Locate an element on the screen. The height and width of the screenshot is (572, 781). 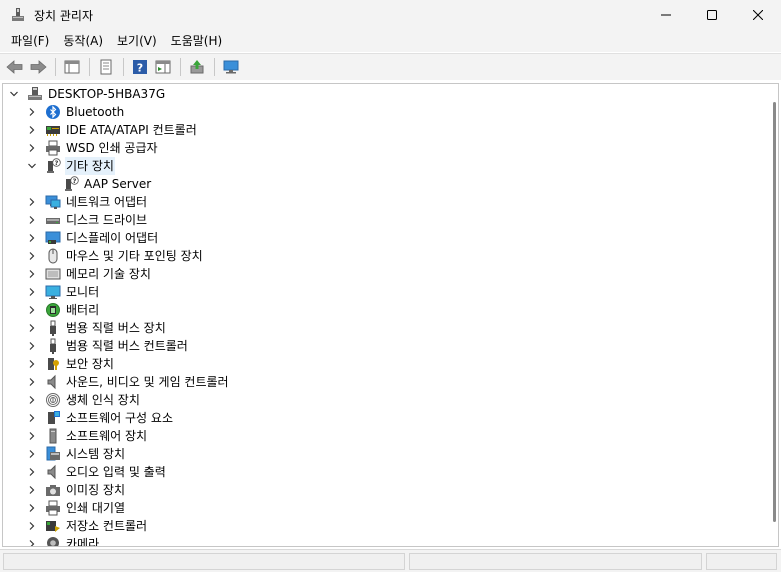
tree-category: IDE ATA/ATAPI 컨트롤러 is located at coordinates (111, 130).